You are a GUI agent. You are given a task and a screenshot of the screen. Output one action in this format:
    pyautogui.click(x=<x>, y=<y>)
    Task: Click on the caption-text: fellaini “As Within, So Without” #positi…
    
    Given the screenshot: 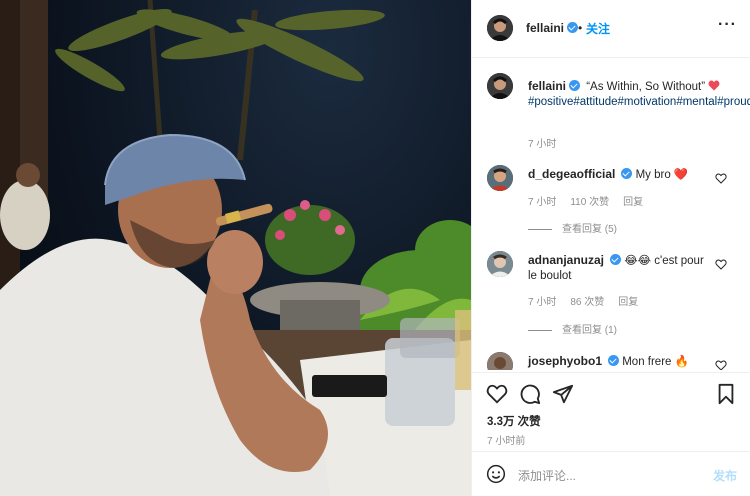 What is the action you would take?
    pyautogui.click(x=639, y=94)
    